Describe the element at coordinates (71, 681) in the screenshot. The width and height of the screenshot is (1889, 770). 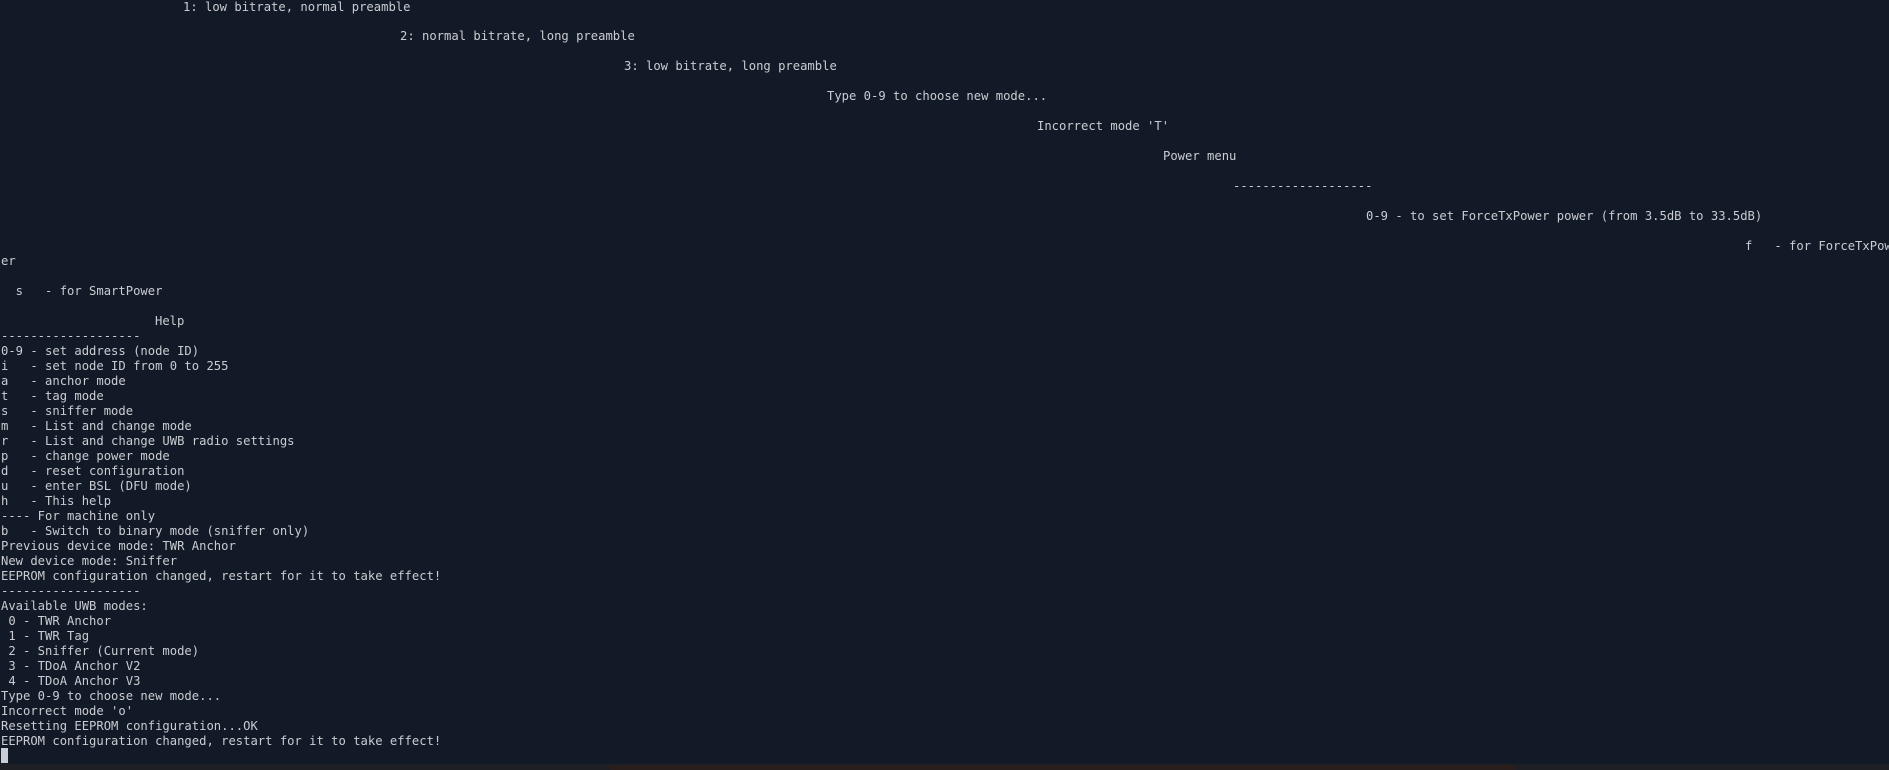
I see `terminal-line: 4 - TDoA Anchor V3` at that location.